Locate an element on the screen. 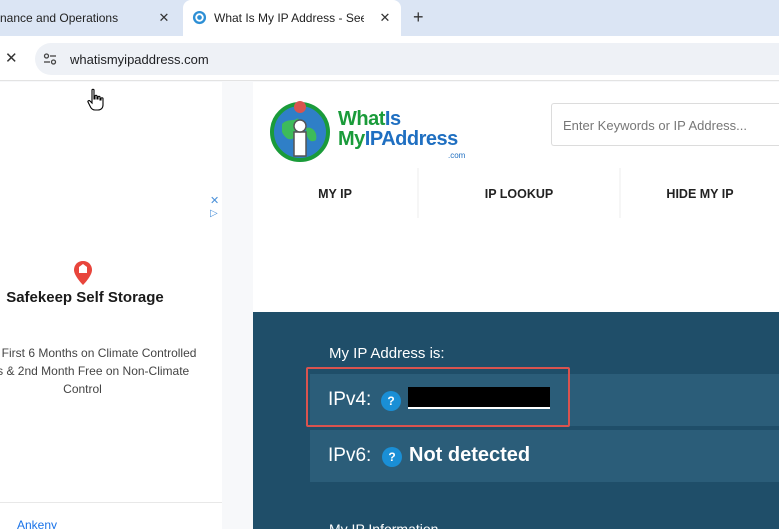 The width and height of the screenshot is (779, 529). globe-magnifier-icon is located at coordinates (300, 131).